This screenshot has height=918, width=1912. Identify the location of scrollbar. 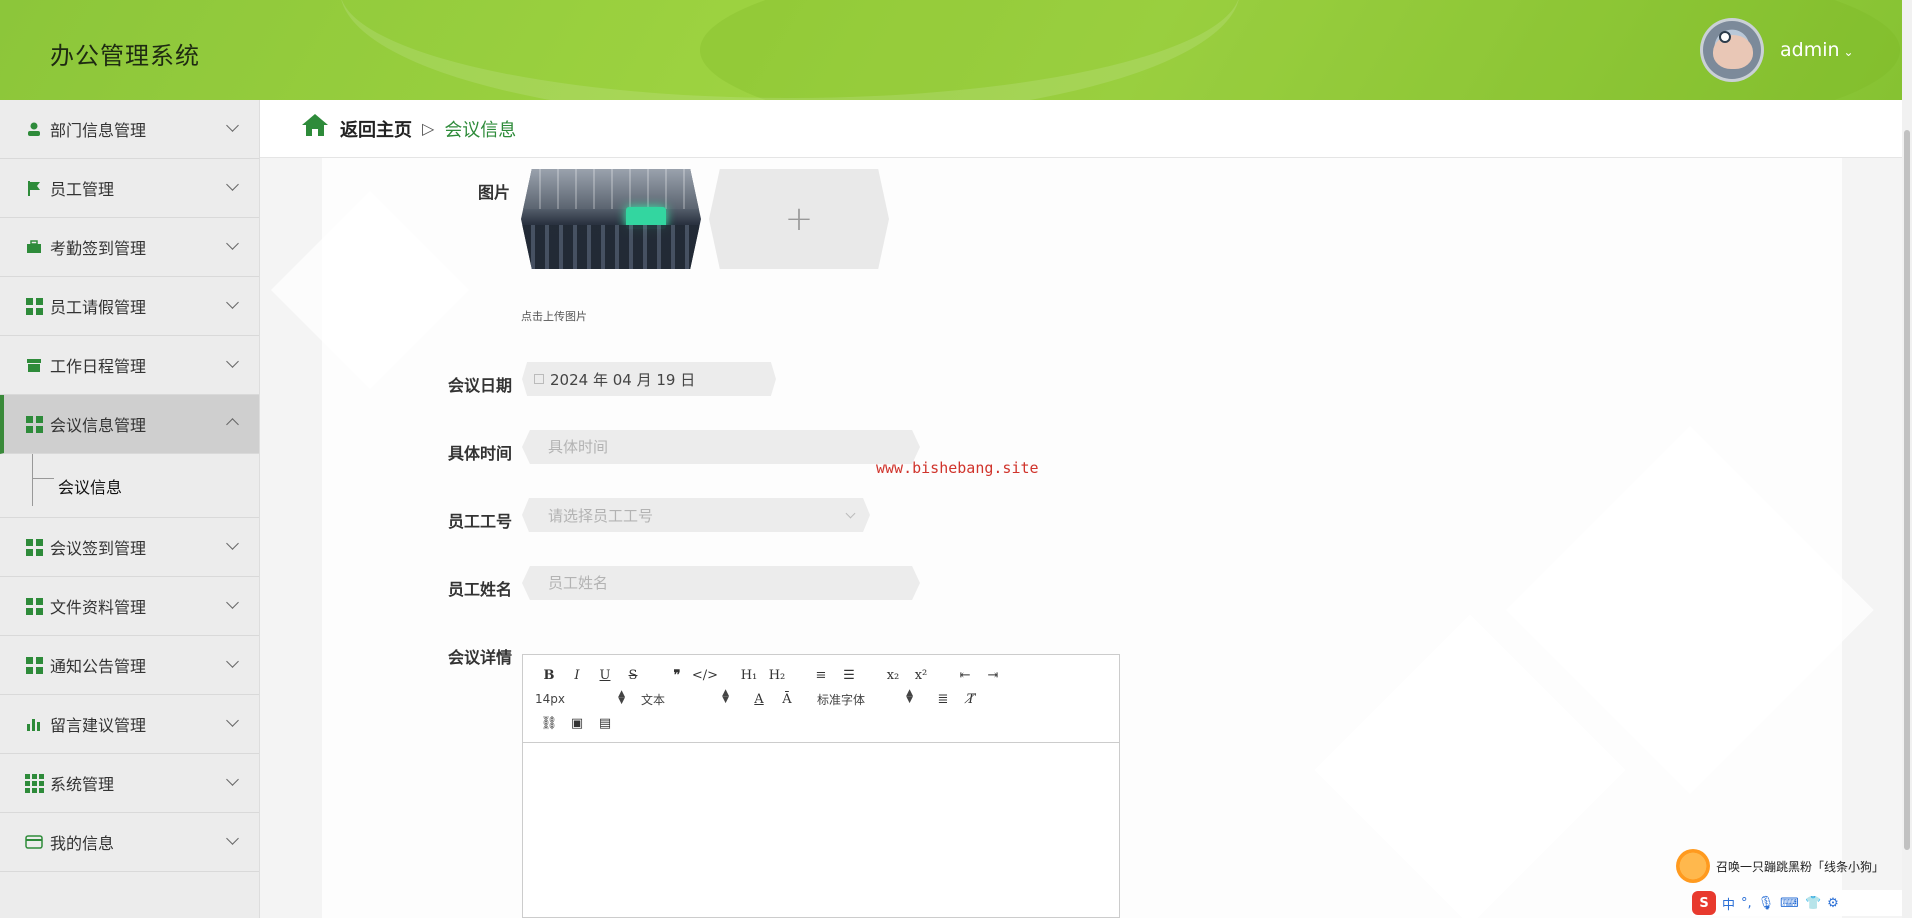
(1907, 459).